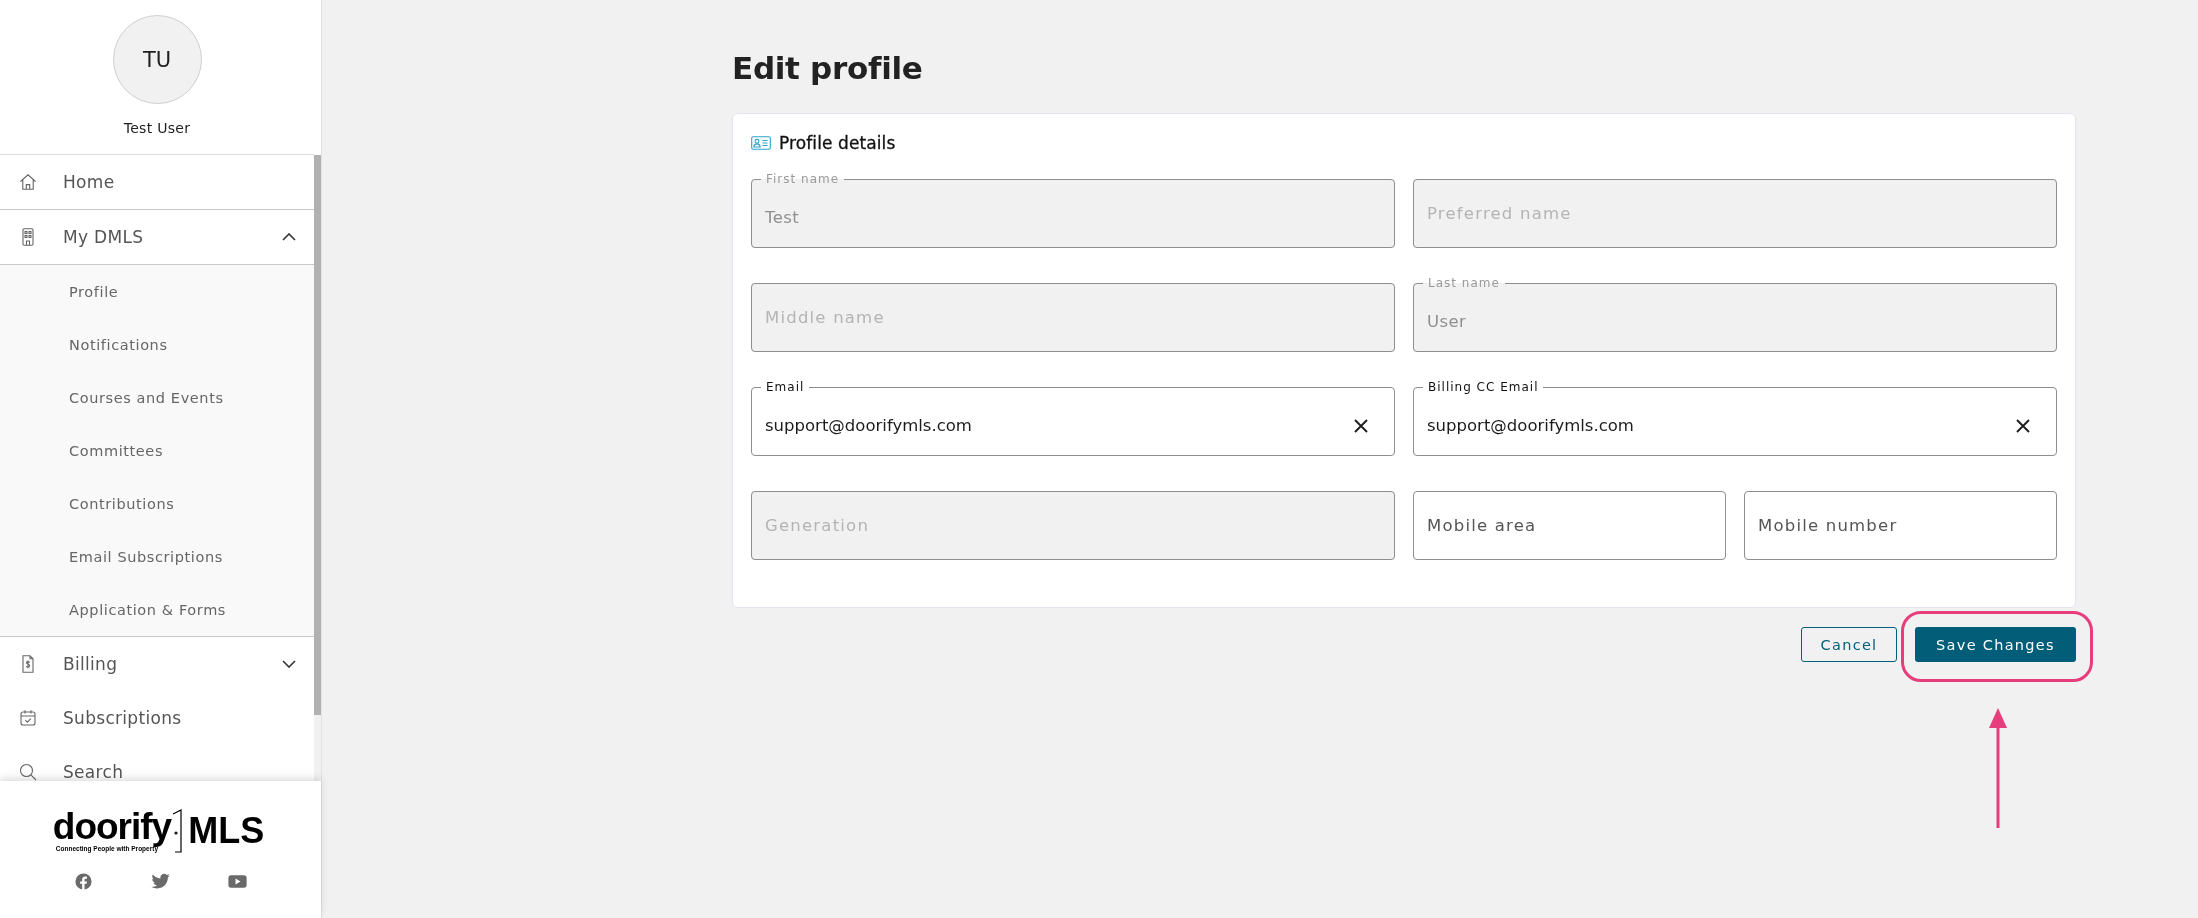 The height and width of the screenshot is (918, 2198). I want to click on facebook-icon, so click(83, 881).